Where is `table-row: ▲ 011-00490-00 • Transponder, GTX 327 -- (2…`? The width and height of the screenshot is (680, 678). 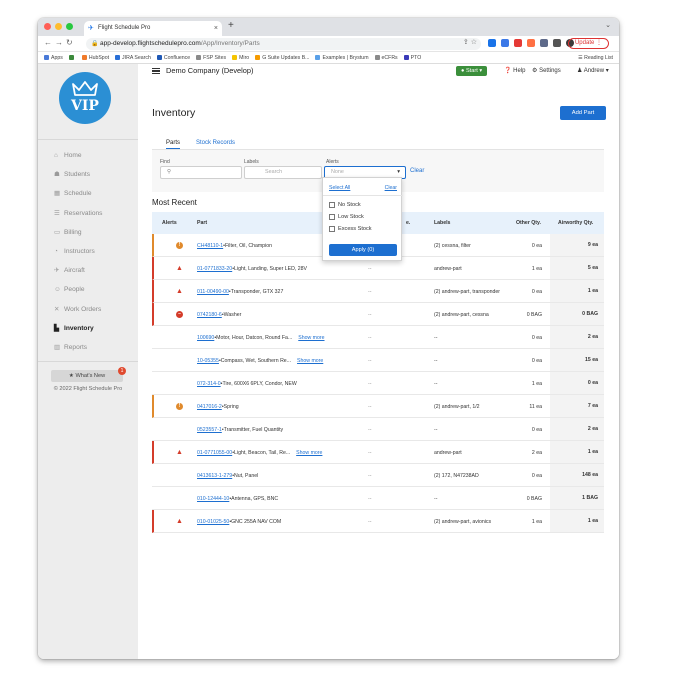
table-row: ▲ 011-00490-00 • Transponder, GTX 327 -- (2… is located at coordinates (378, 291).